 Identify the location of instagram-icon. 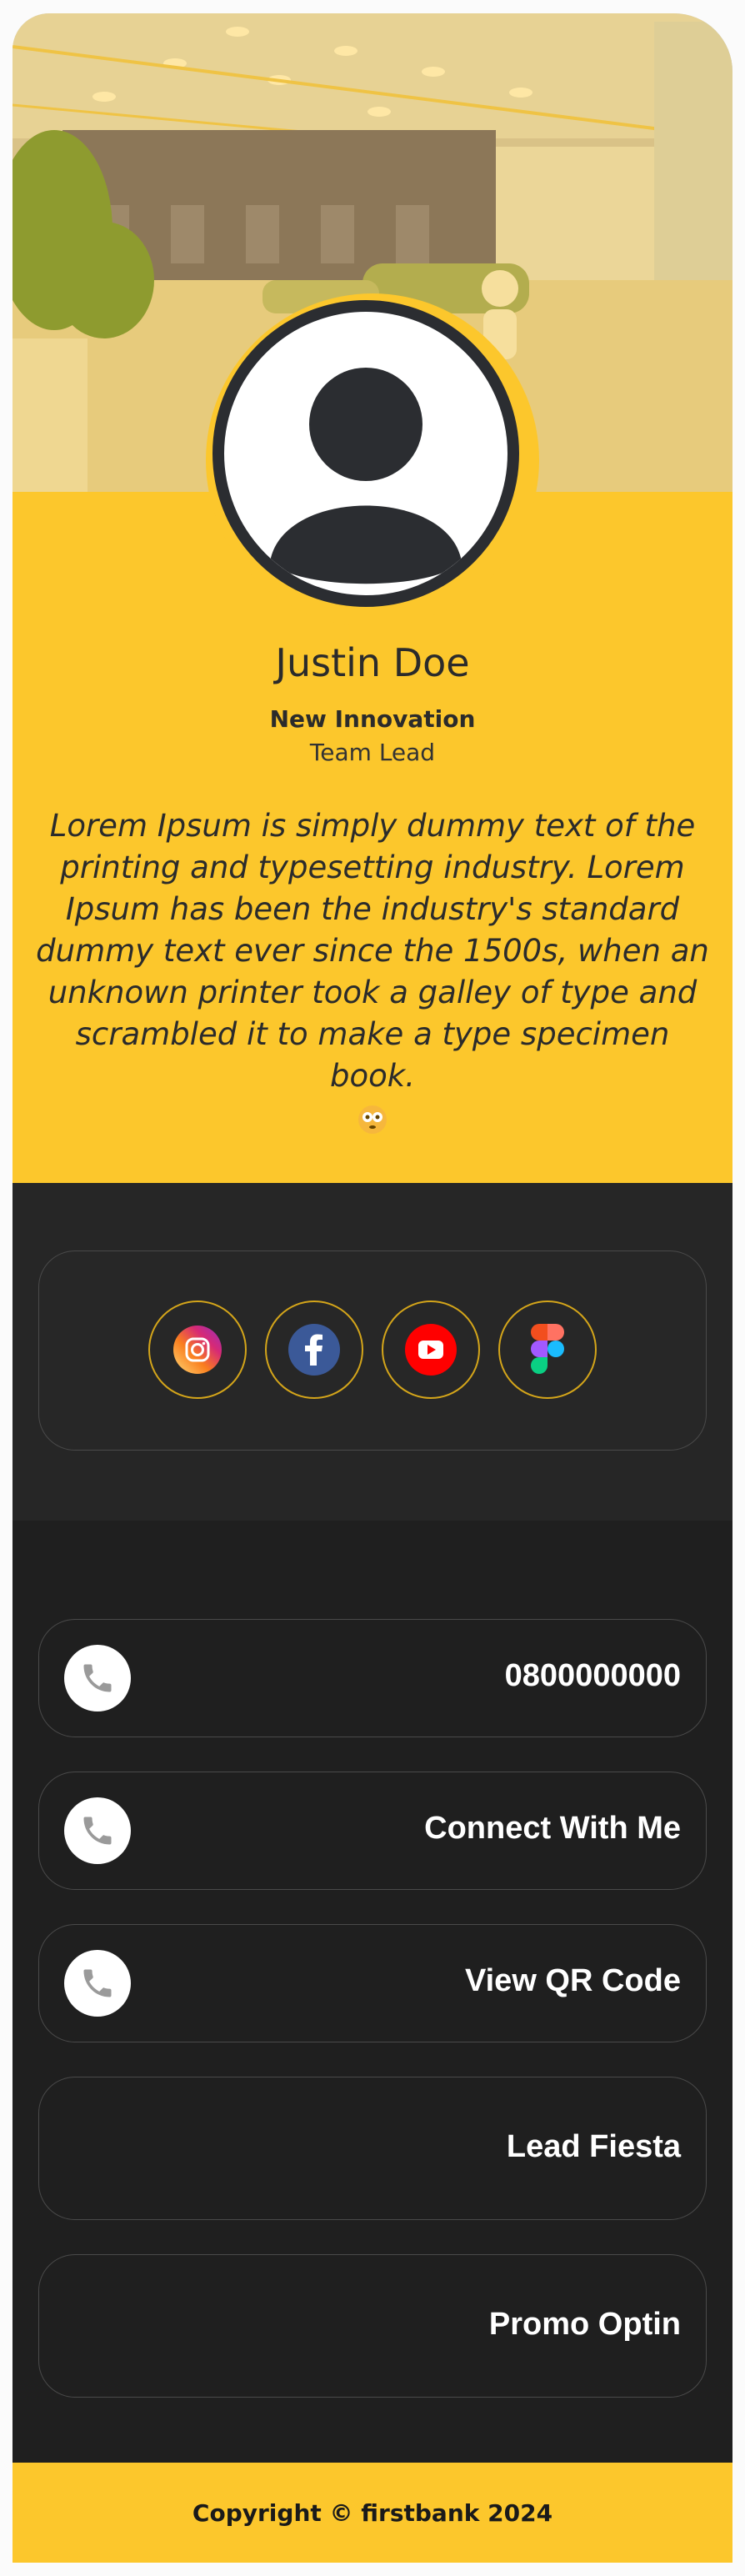
(197, 1350).